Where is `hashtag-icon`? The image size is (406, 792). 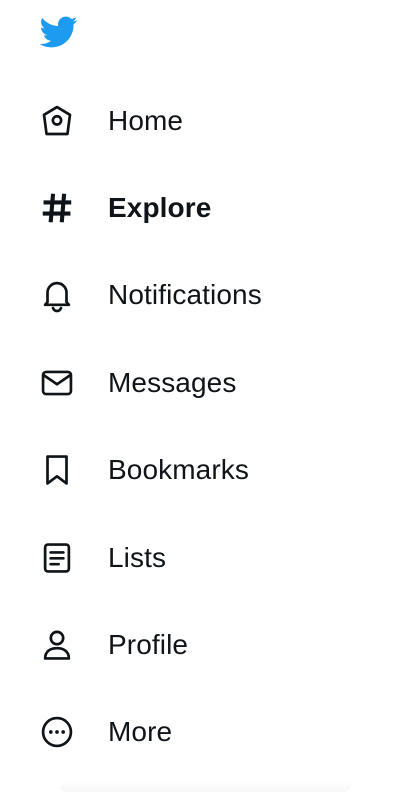 hashtag-icon is located at coordinates (57, 208).